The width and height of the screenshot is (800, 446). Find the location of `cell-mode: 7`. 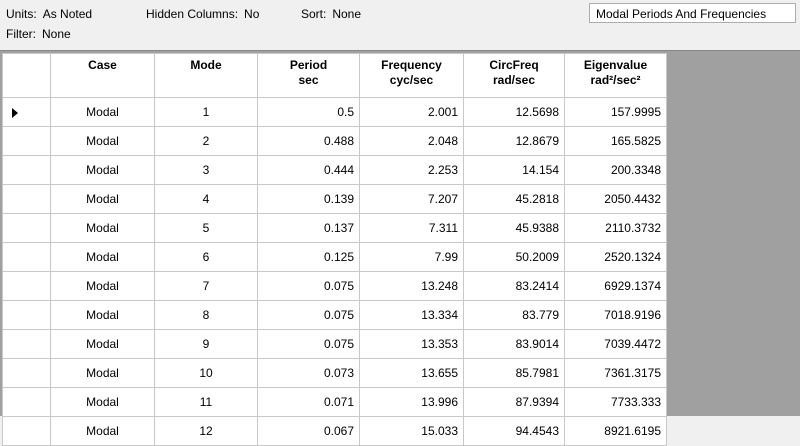

cell-mode: 7 is located at coordinates (206, 286).